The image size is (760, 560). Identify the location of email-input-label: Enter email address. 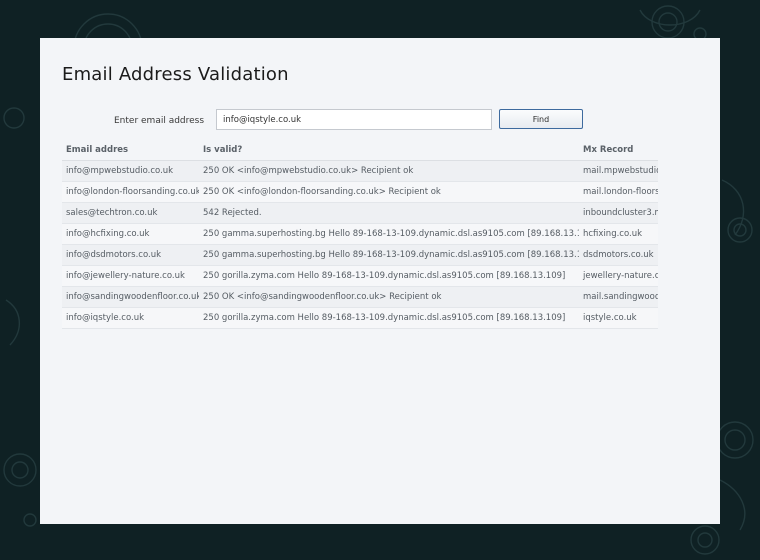
(159, 121).